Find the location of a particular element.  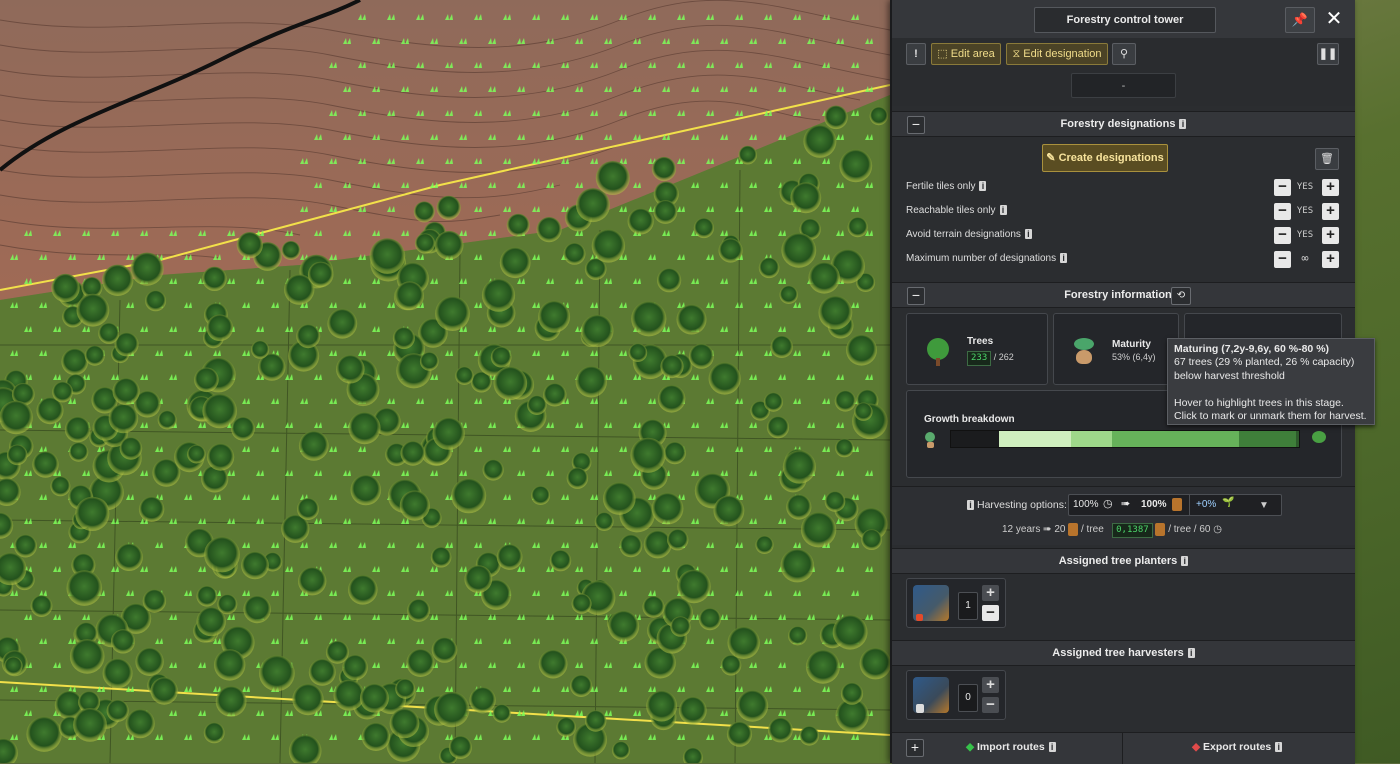

close-button: ✕ is located at coordinates (1334, 19).